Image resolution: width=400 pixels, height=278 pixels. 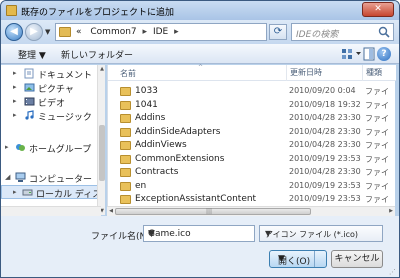 I want to click on videos-icon, so click(x=29, y=101).